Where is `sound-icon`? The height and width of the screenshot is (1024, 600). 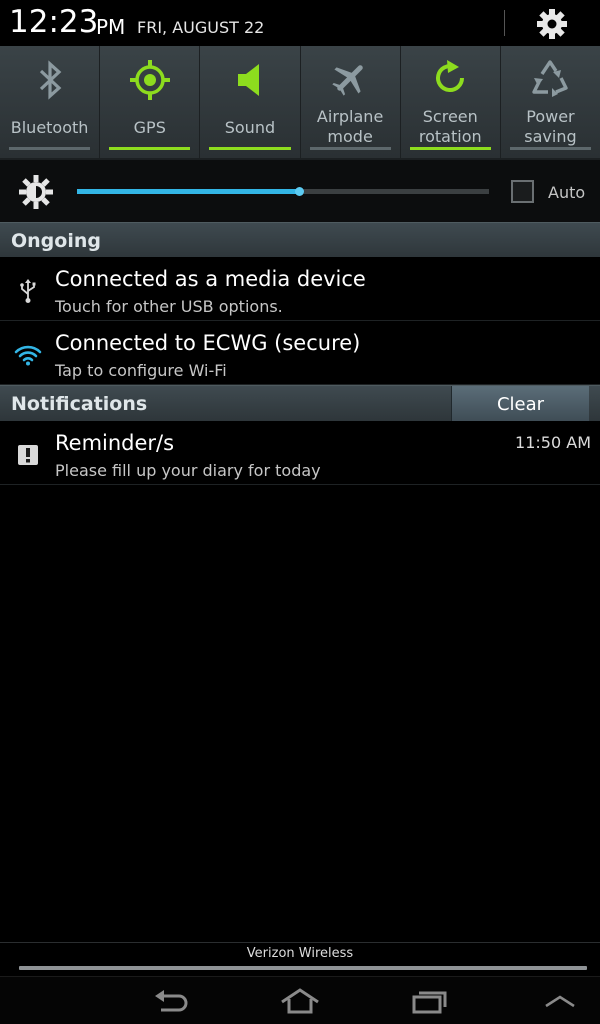
sound-icon is located at coordinates (248, 80).